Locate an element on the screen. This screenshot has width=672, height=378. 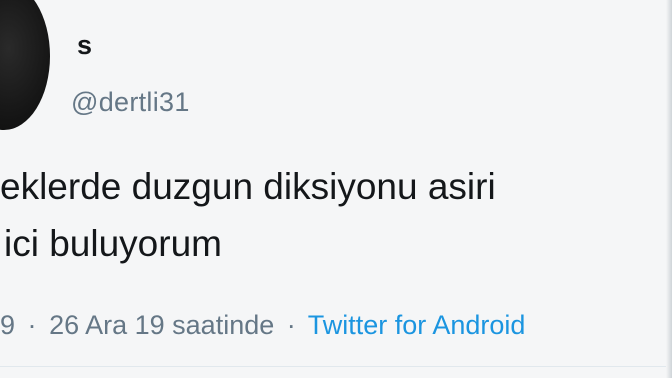
tweet-text-line-2: ici buluyorum is located at coordinates (113, 243).